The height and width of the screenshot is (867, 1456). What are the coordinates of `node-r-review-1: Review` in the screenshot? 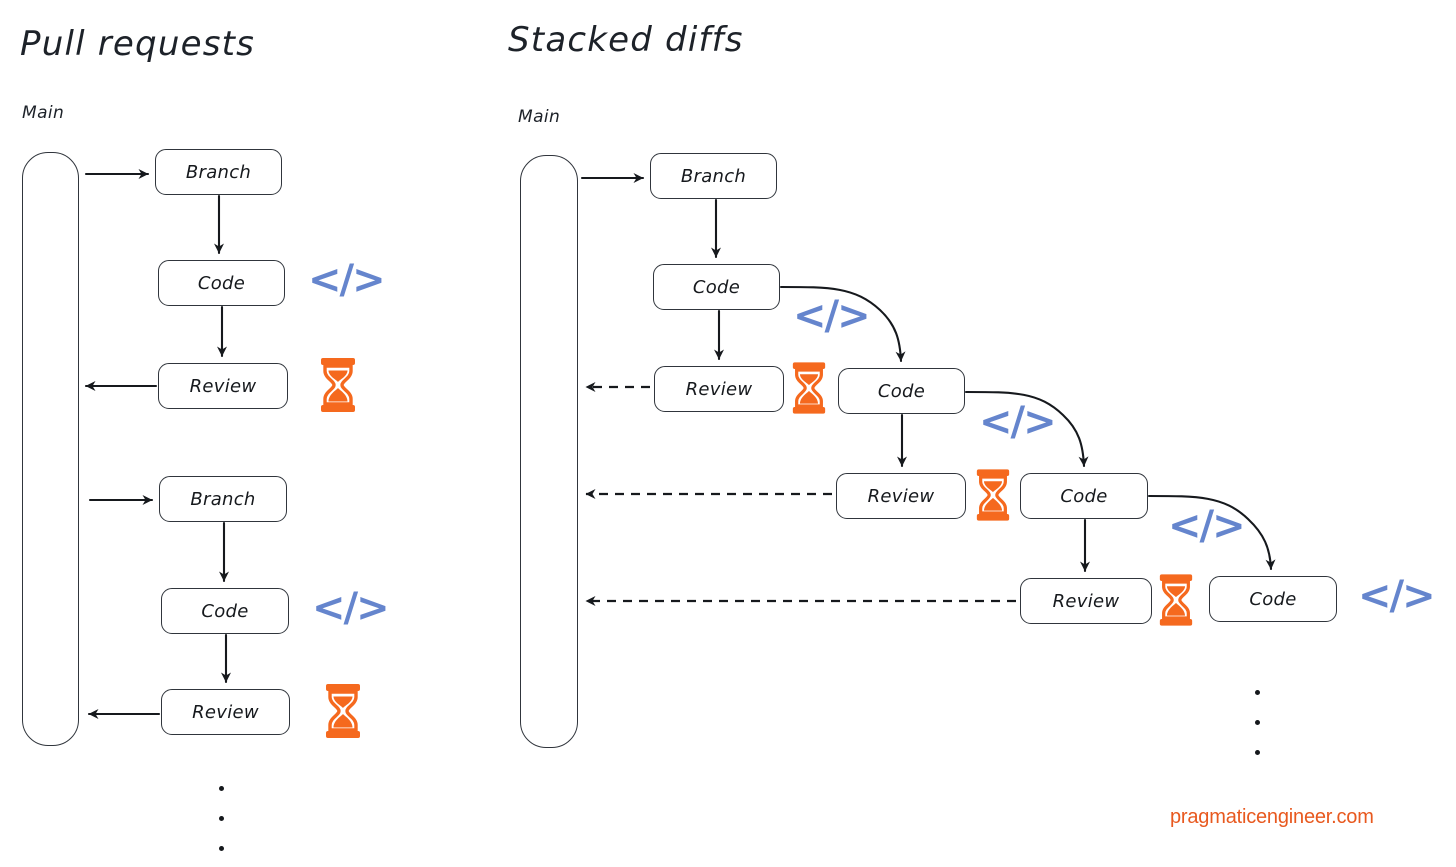 It's located at (719, 389).